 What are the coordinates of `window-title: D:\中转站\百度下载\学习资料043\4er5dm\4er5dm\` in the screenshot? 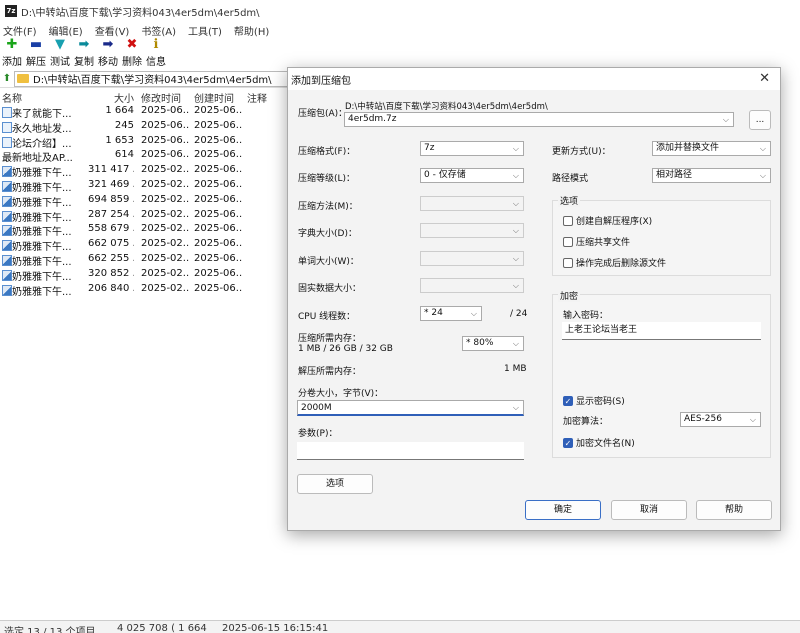 It's located at (140, 13).